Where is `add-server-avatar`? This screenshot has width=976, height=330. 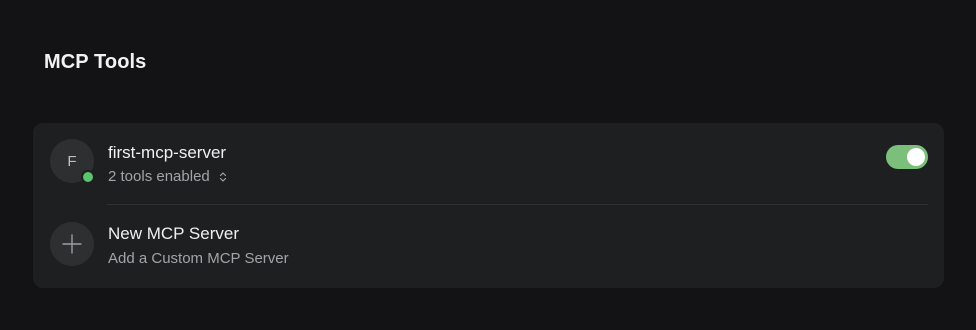 add-server-avatar is located at coordinates (72, 244).